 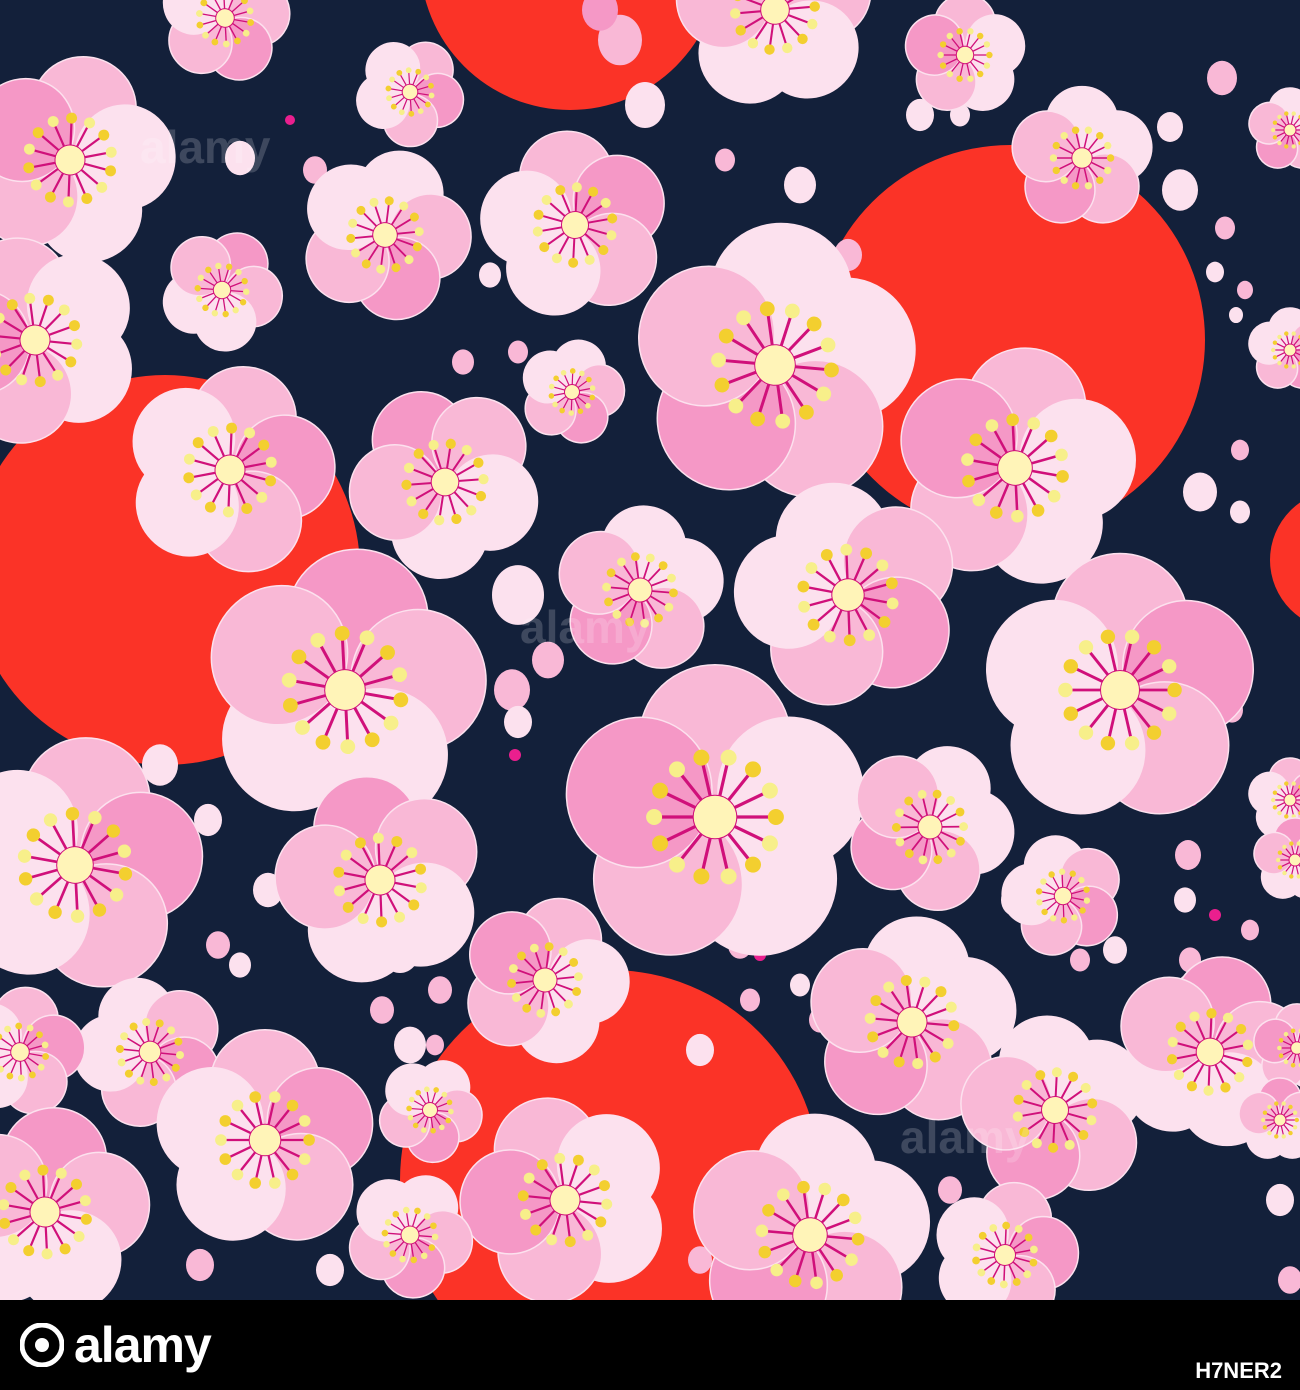 What do you see at coordinates (650, 1345) in the screenshot?
I see `stock-footer: alamy H7NER2` at bounding box center [650, 1345].